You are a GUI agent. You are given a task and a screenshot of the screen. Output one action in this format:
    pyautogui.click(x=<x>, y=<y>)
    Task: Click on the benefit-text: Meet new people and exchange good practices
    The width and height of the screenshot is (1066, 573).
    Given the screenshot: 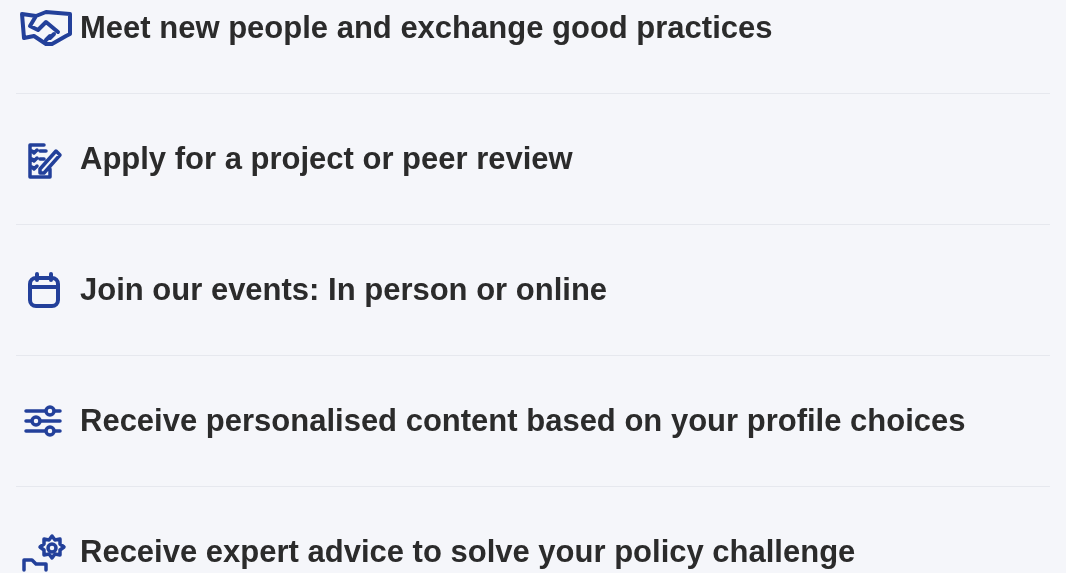 What is the action you would take?
    pyautogui.click(x=426, y=28)
    